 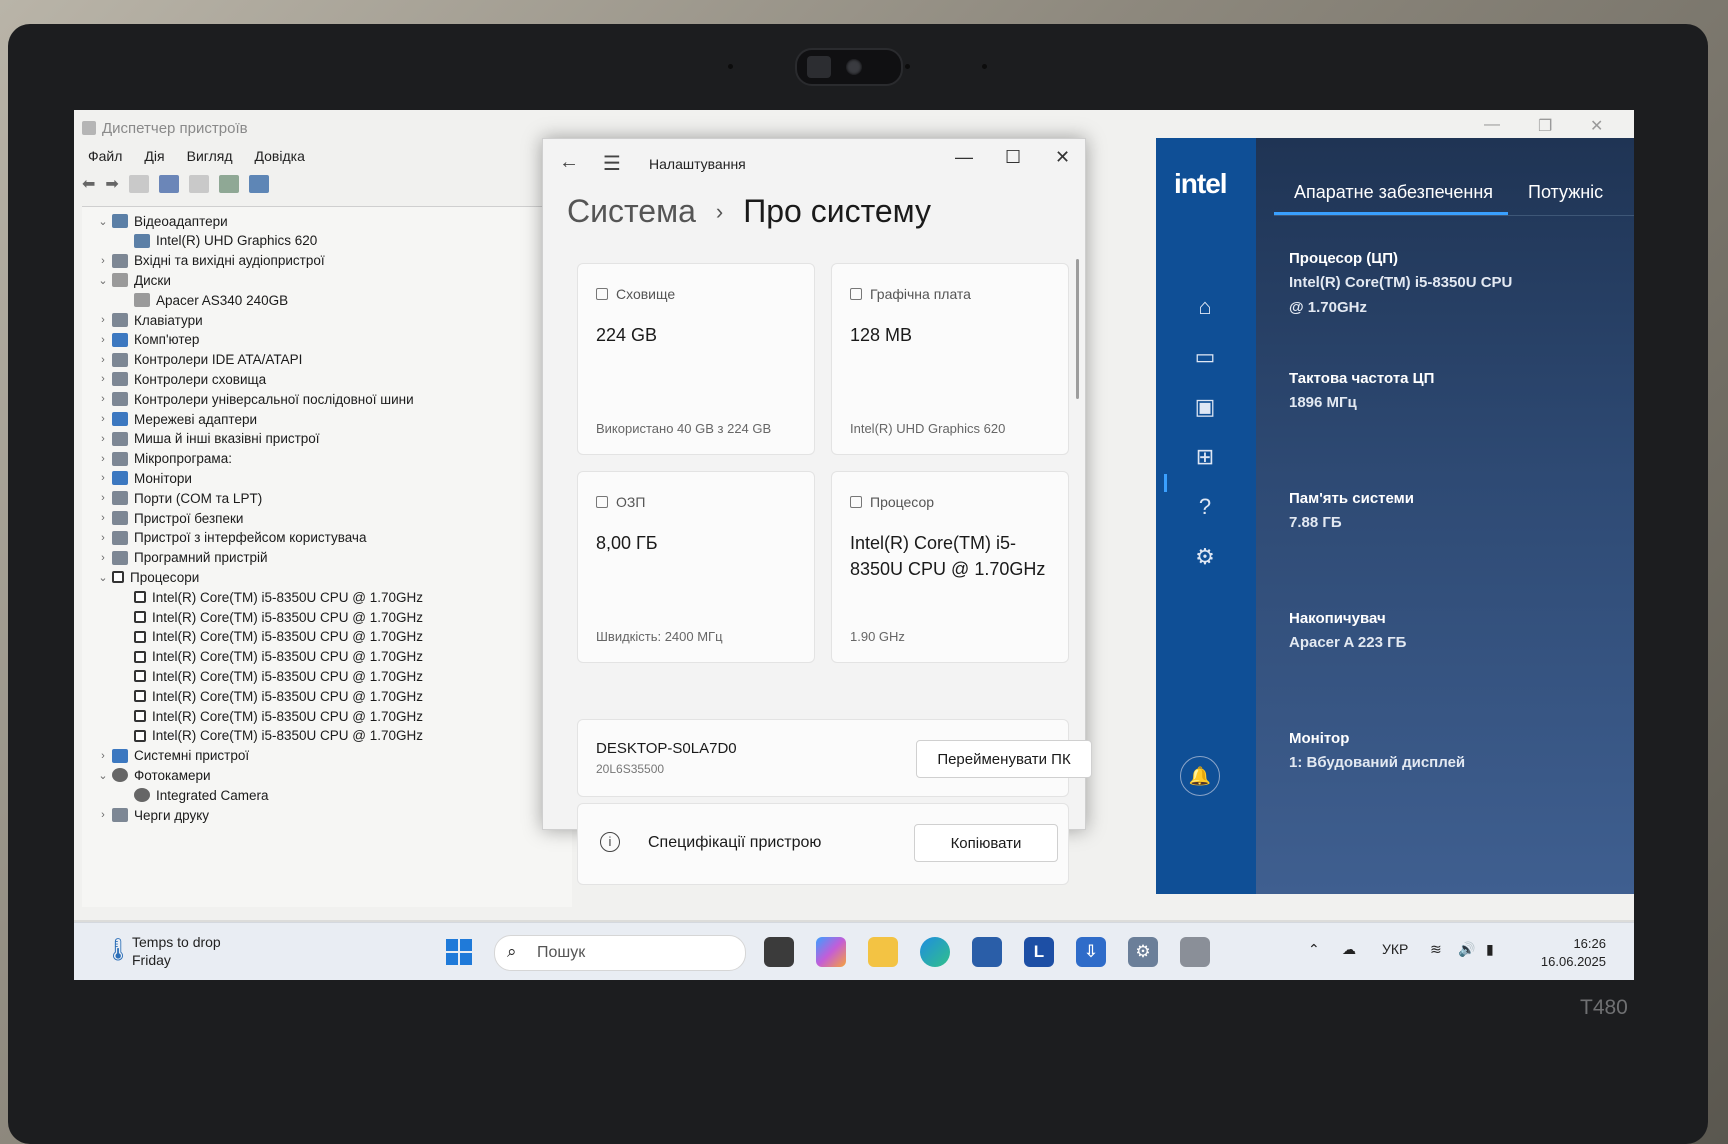 I want to click on tree-item: › Пристрої безпеки, so click(x=169, y=518).